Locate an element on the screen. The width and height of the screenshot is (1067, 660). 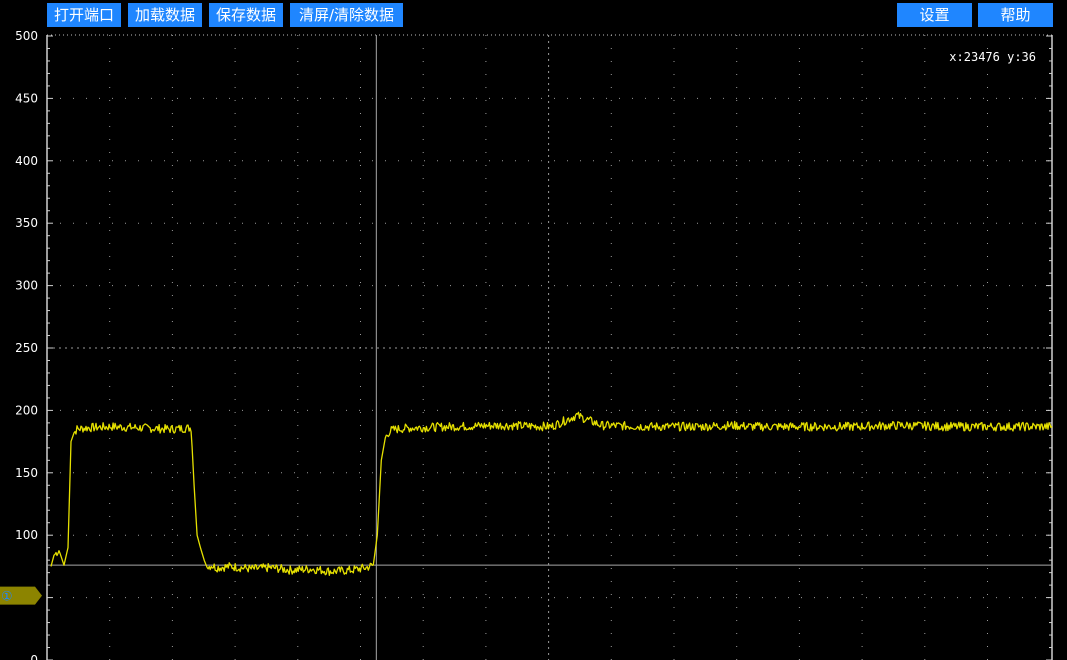
y-tick-label: 500 is located at coordinates (26, 36).